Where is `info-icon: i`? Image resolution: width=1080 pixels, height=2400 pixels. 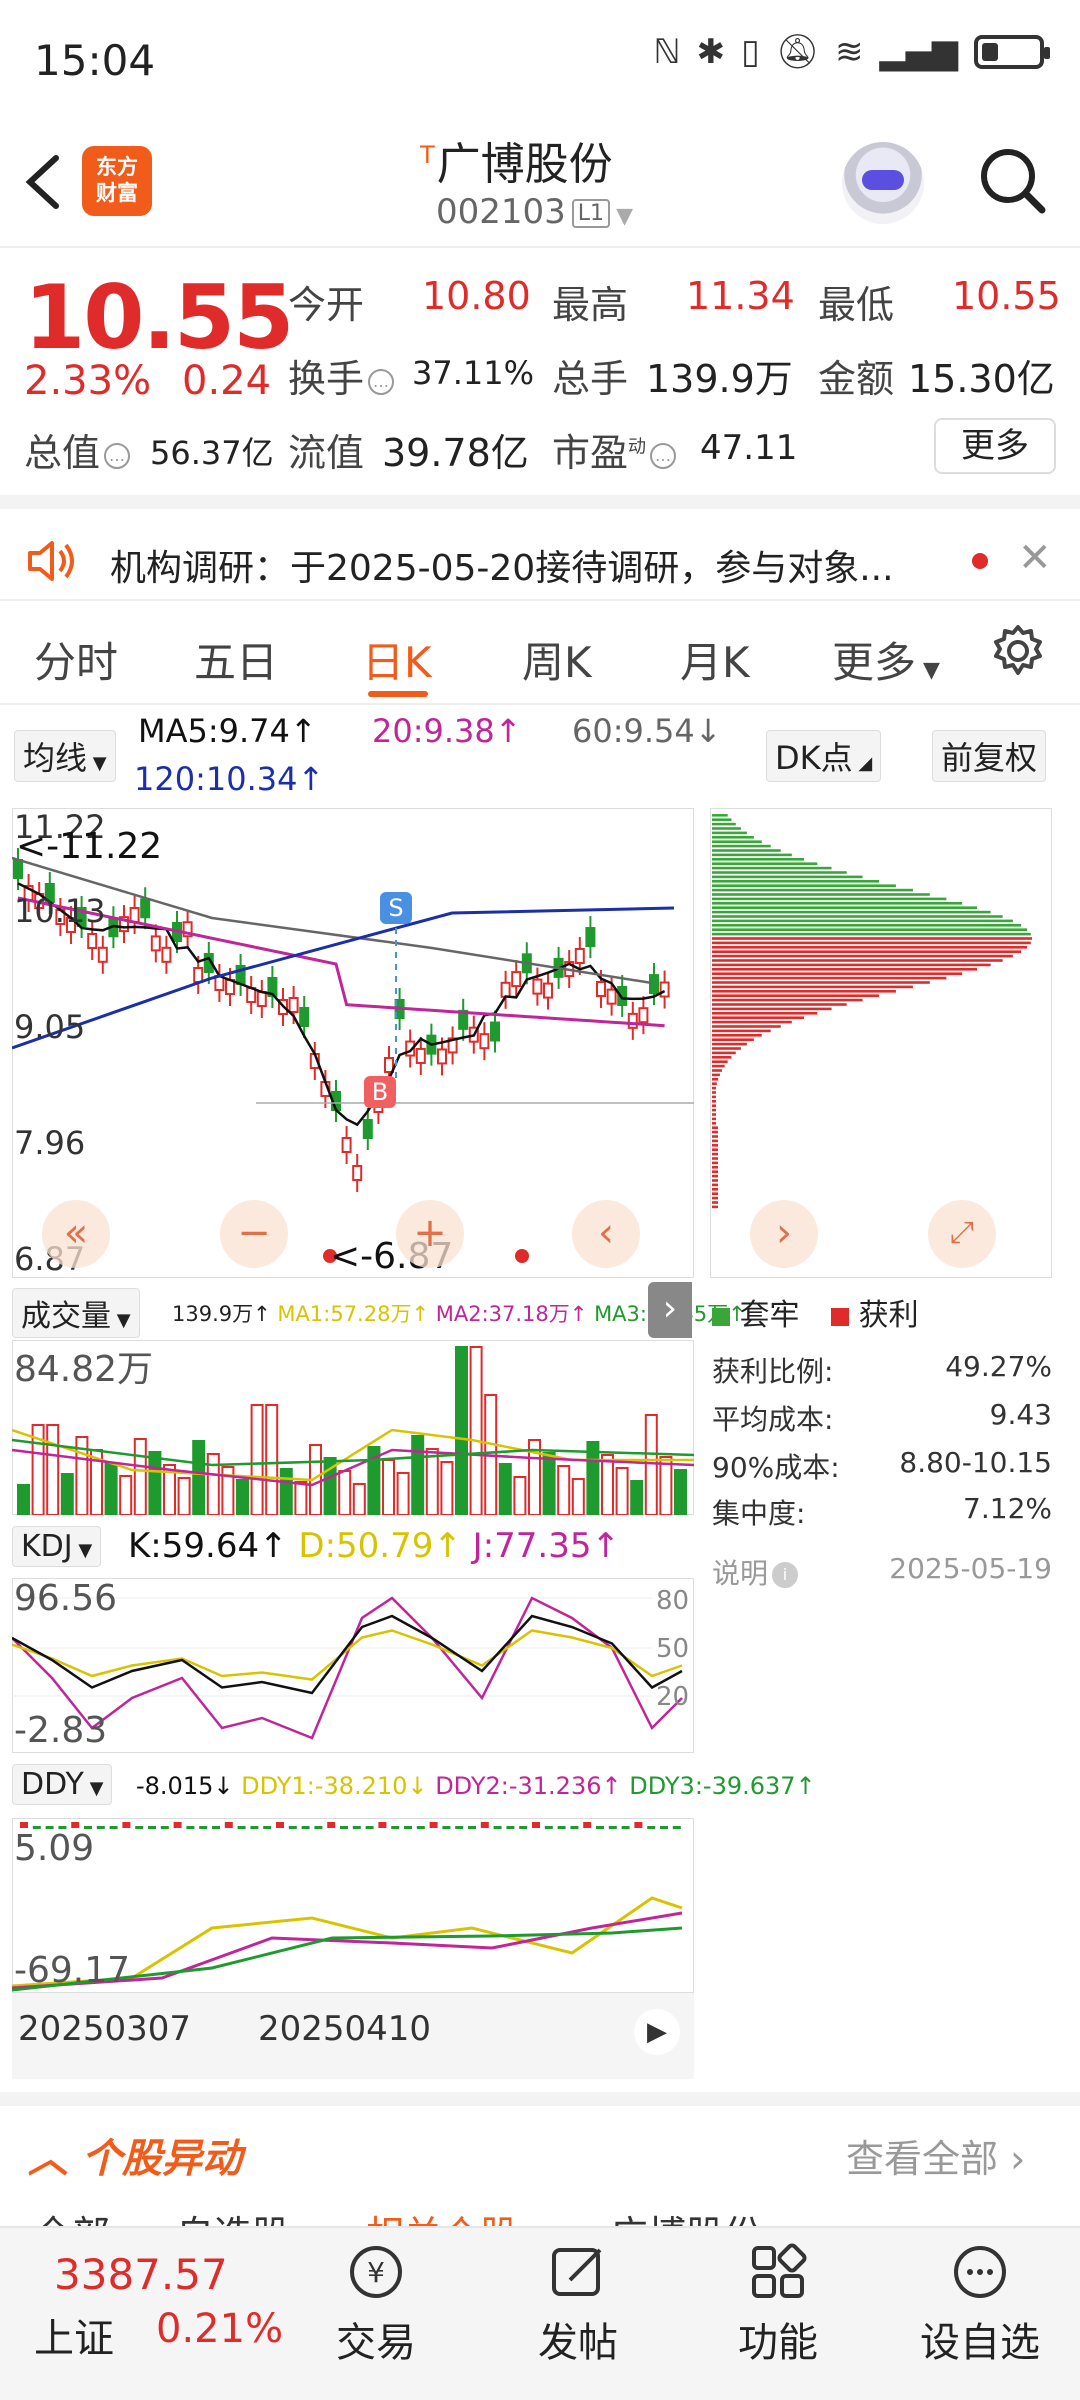
info-icon: i is located at coordinates (785, 1575).